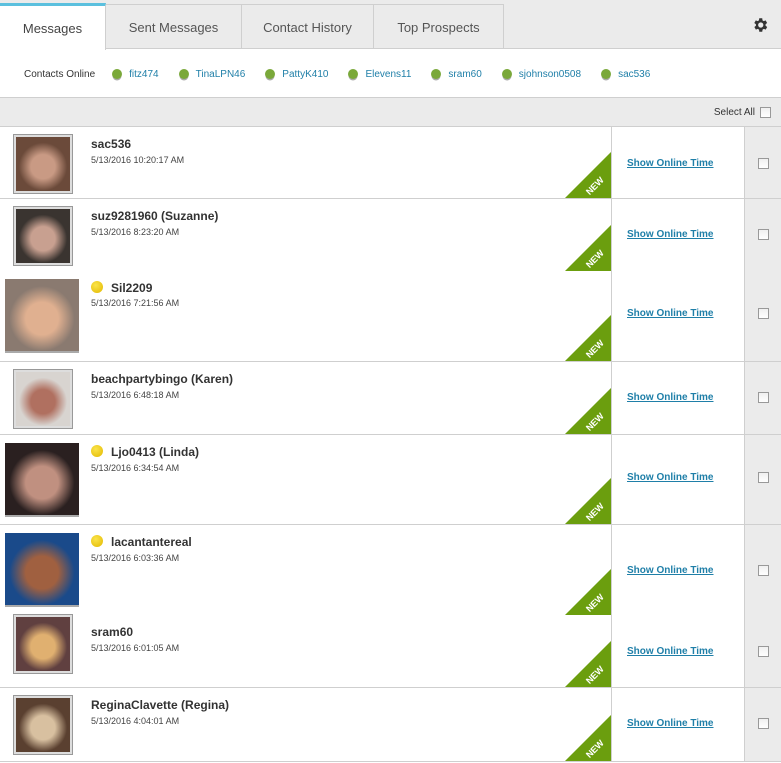  I want to click on sender-name: lacantantereal, so click(141, 542).